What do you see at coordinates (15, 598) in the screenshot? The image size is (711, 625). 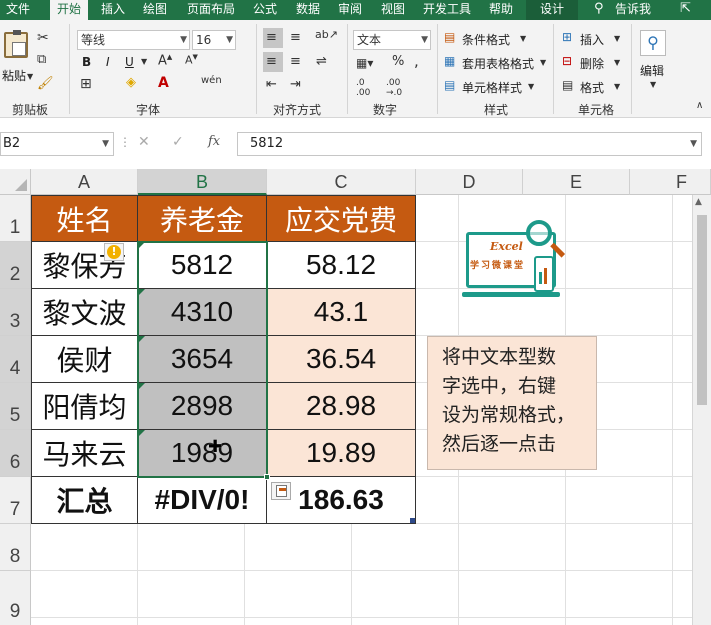 I see `row-header-9: 9` at bounding box center [15, 598].